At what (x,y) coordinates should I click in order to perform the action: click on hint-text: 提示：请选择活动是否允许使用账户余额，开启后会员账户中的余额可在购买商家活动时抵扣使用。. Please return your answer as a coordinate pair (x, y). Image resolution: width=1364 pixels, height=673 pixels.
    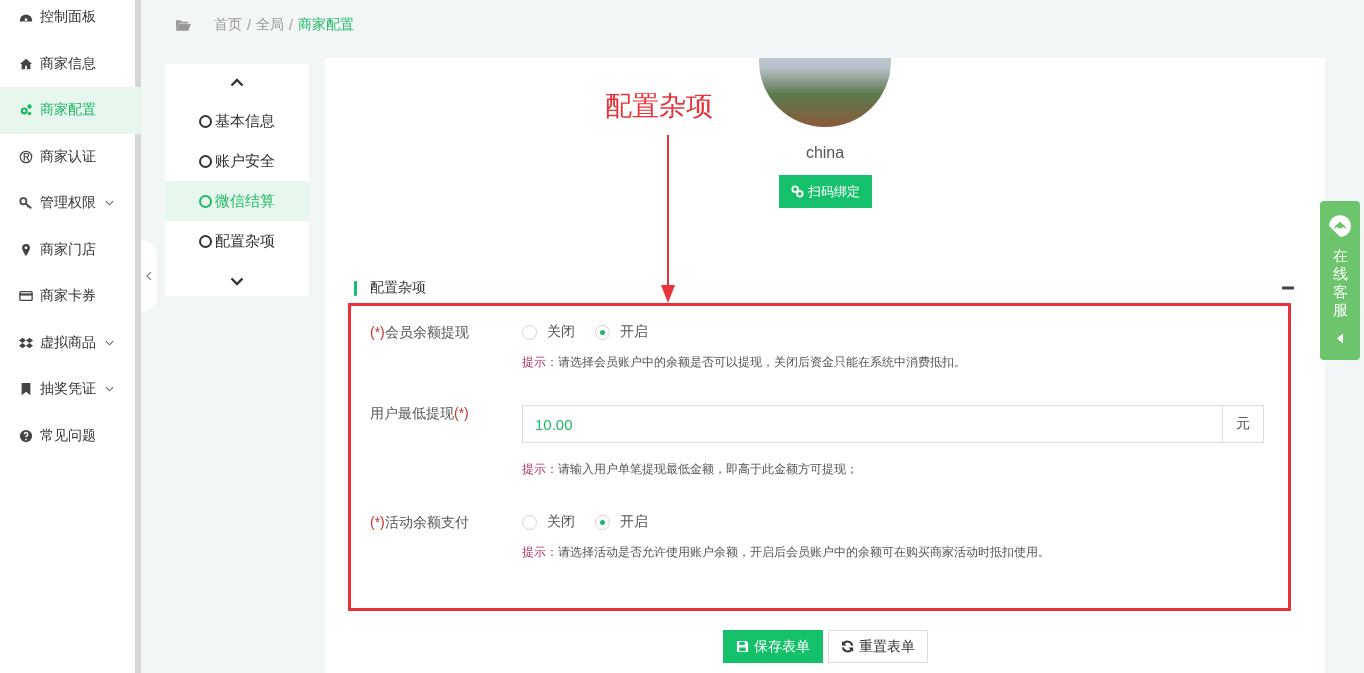
    Looking at the image, I should click on (786, 552).